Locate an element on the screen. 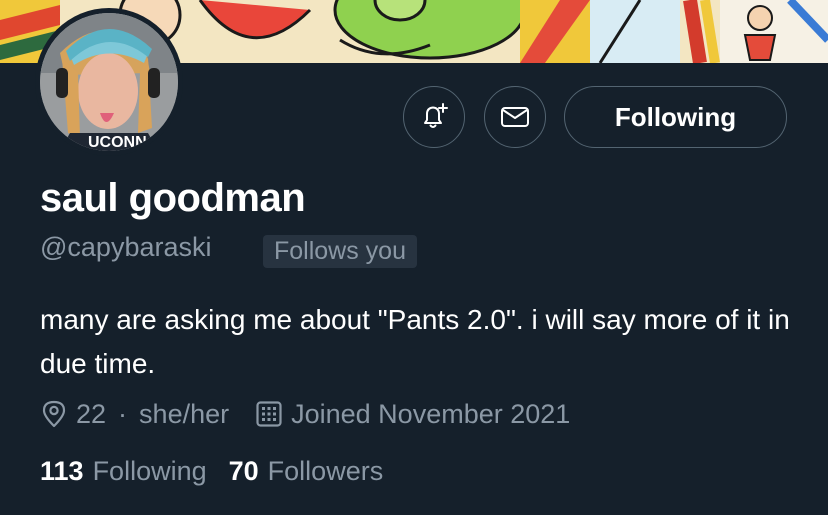  user-handle: @capybaraski is located at coordinates (126, 247).